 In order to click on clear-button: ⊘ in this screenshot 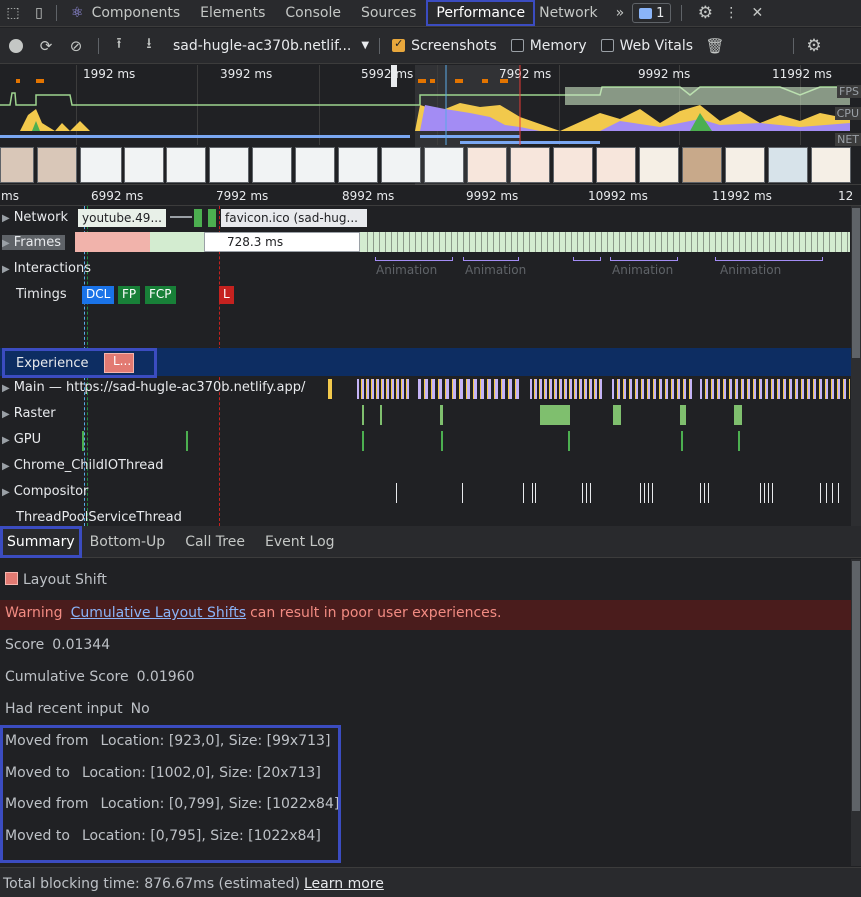, I will do `click(76, 46)`.